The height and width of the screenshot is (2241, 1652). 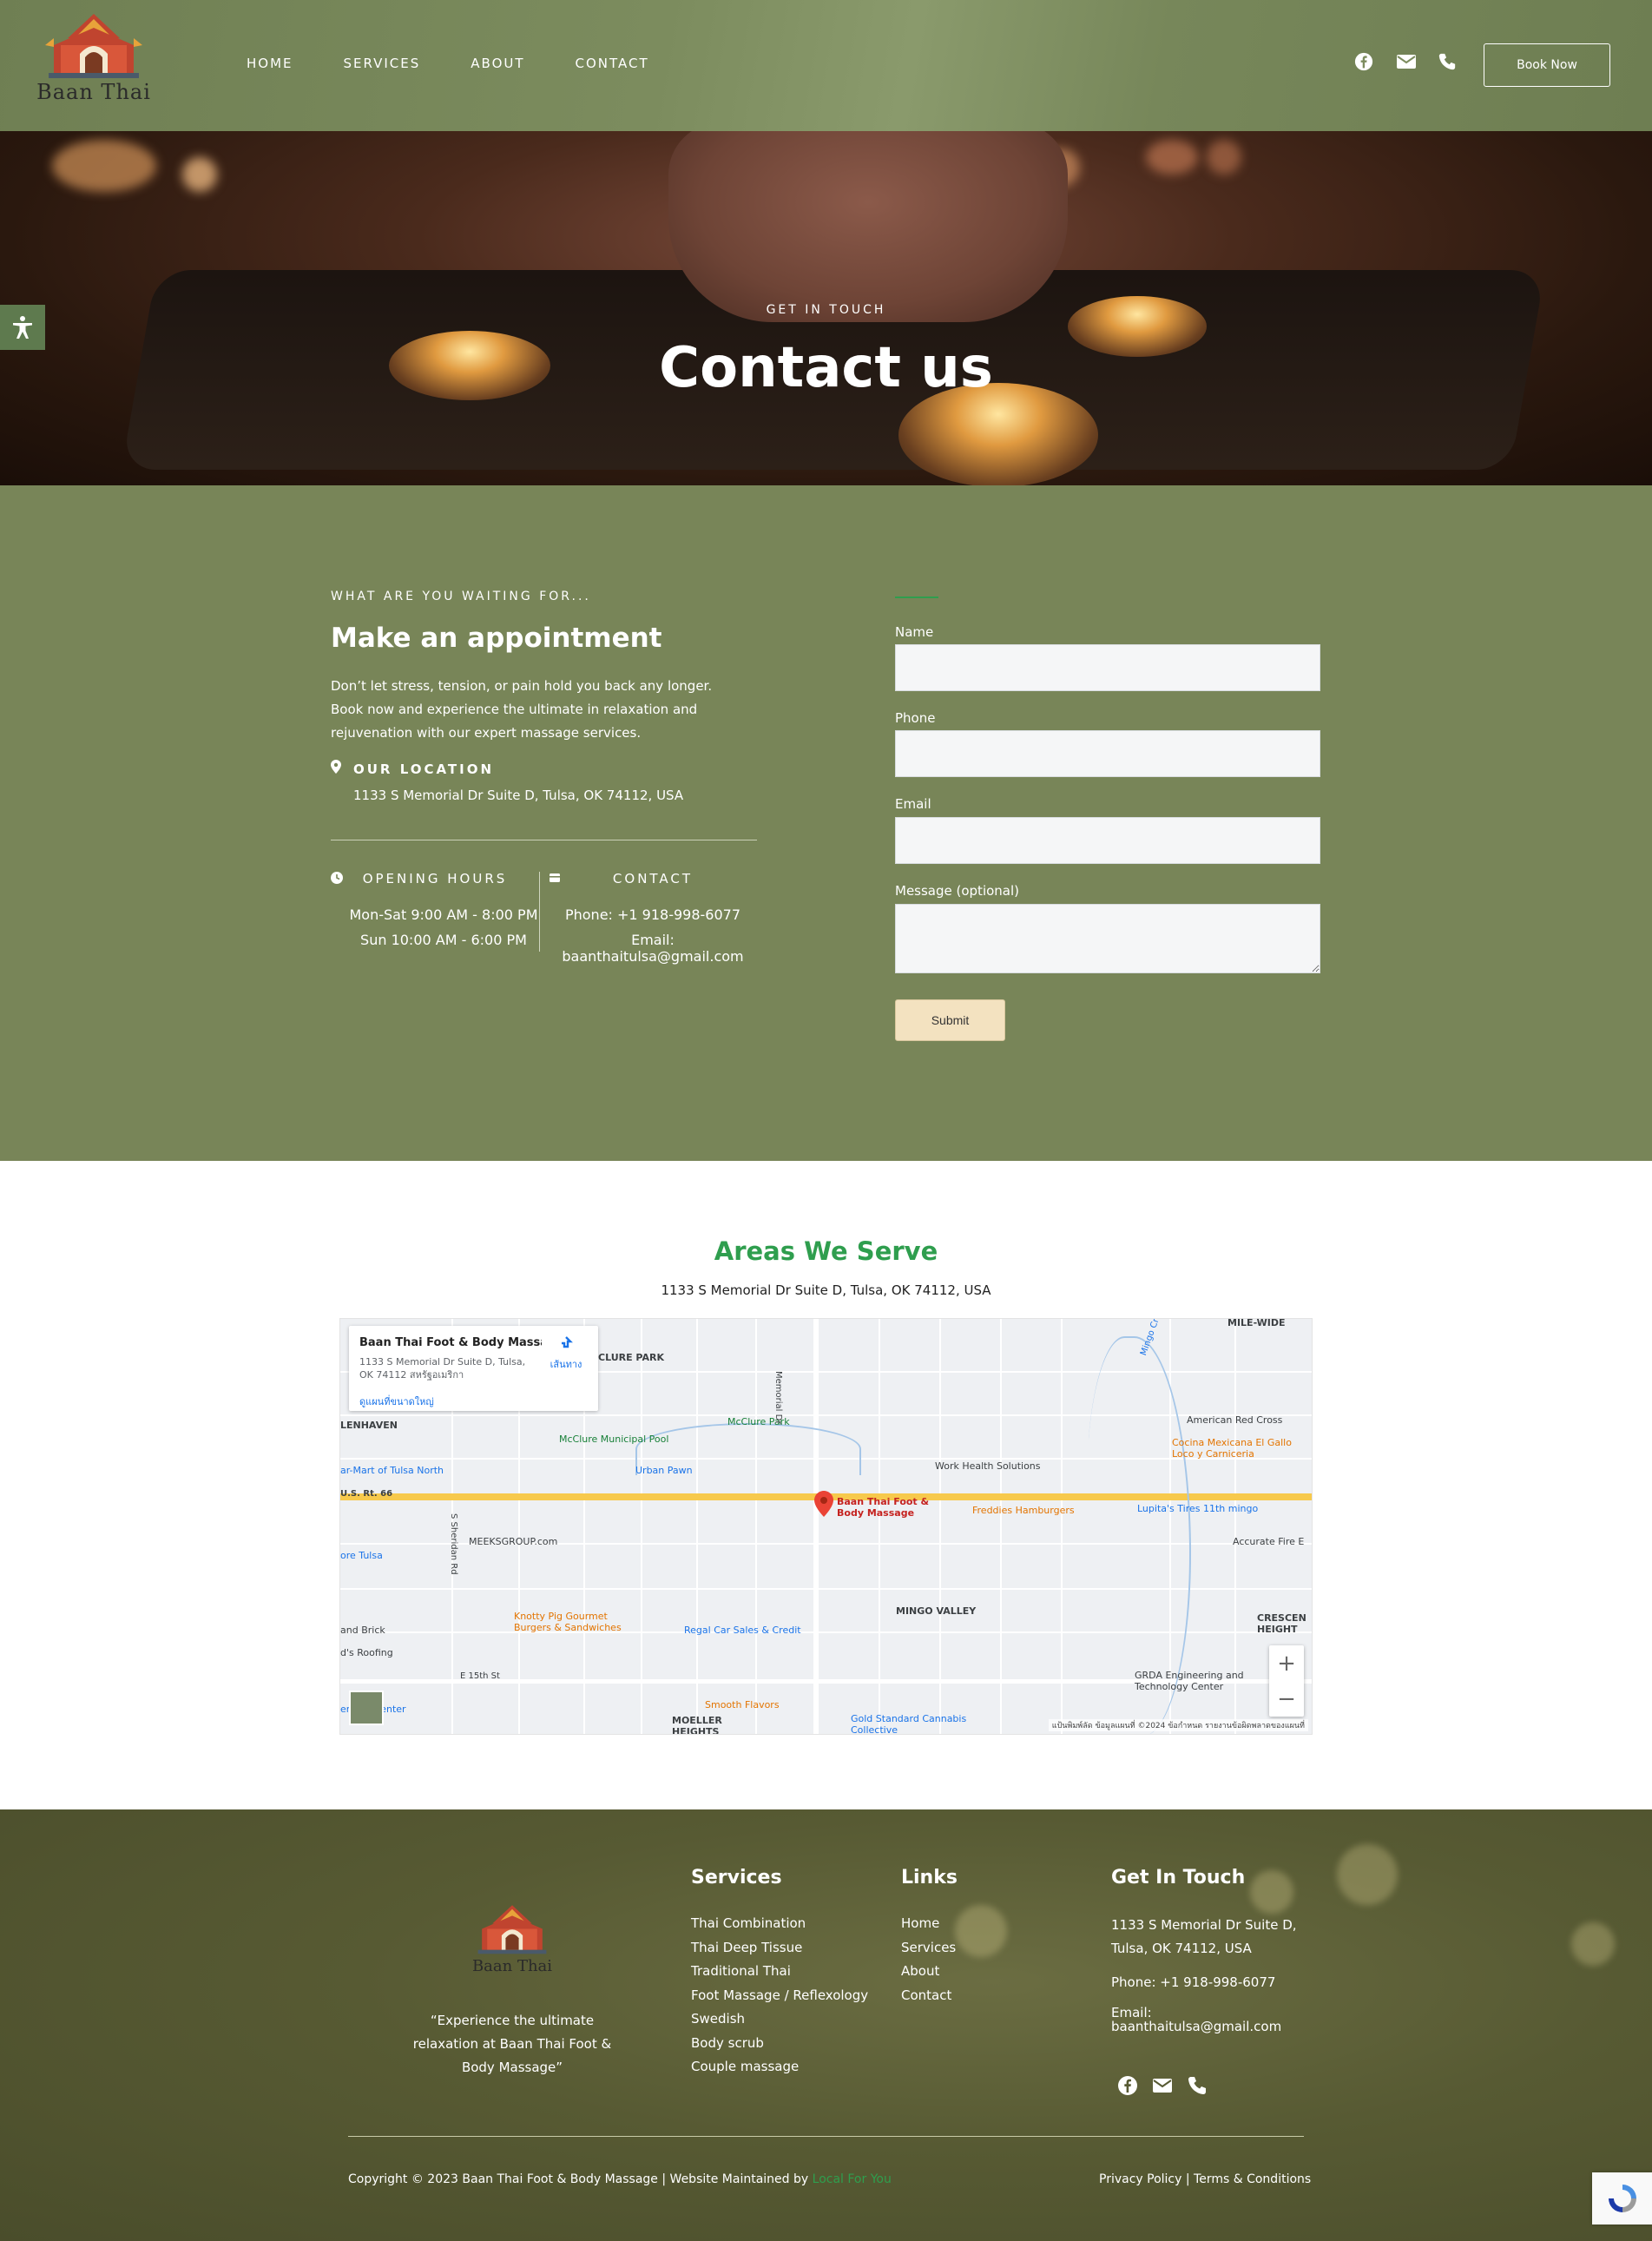 I want to click on nav-home: HOME, so click(x=270, y=63).